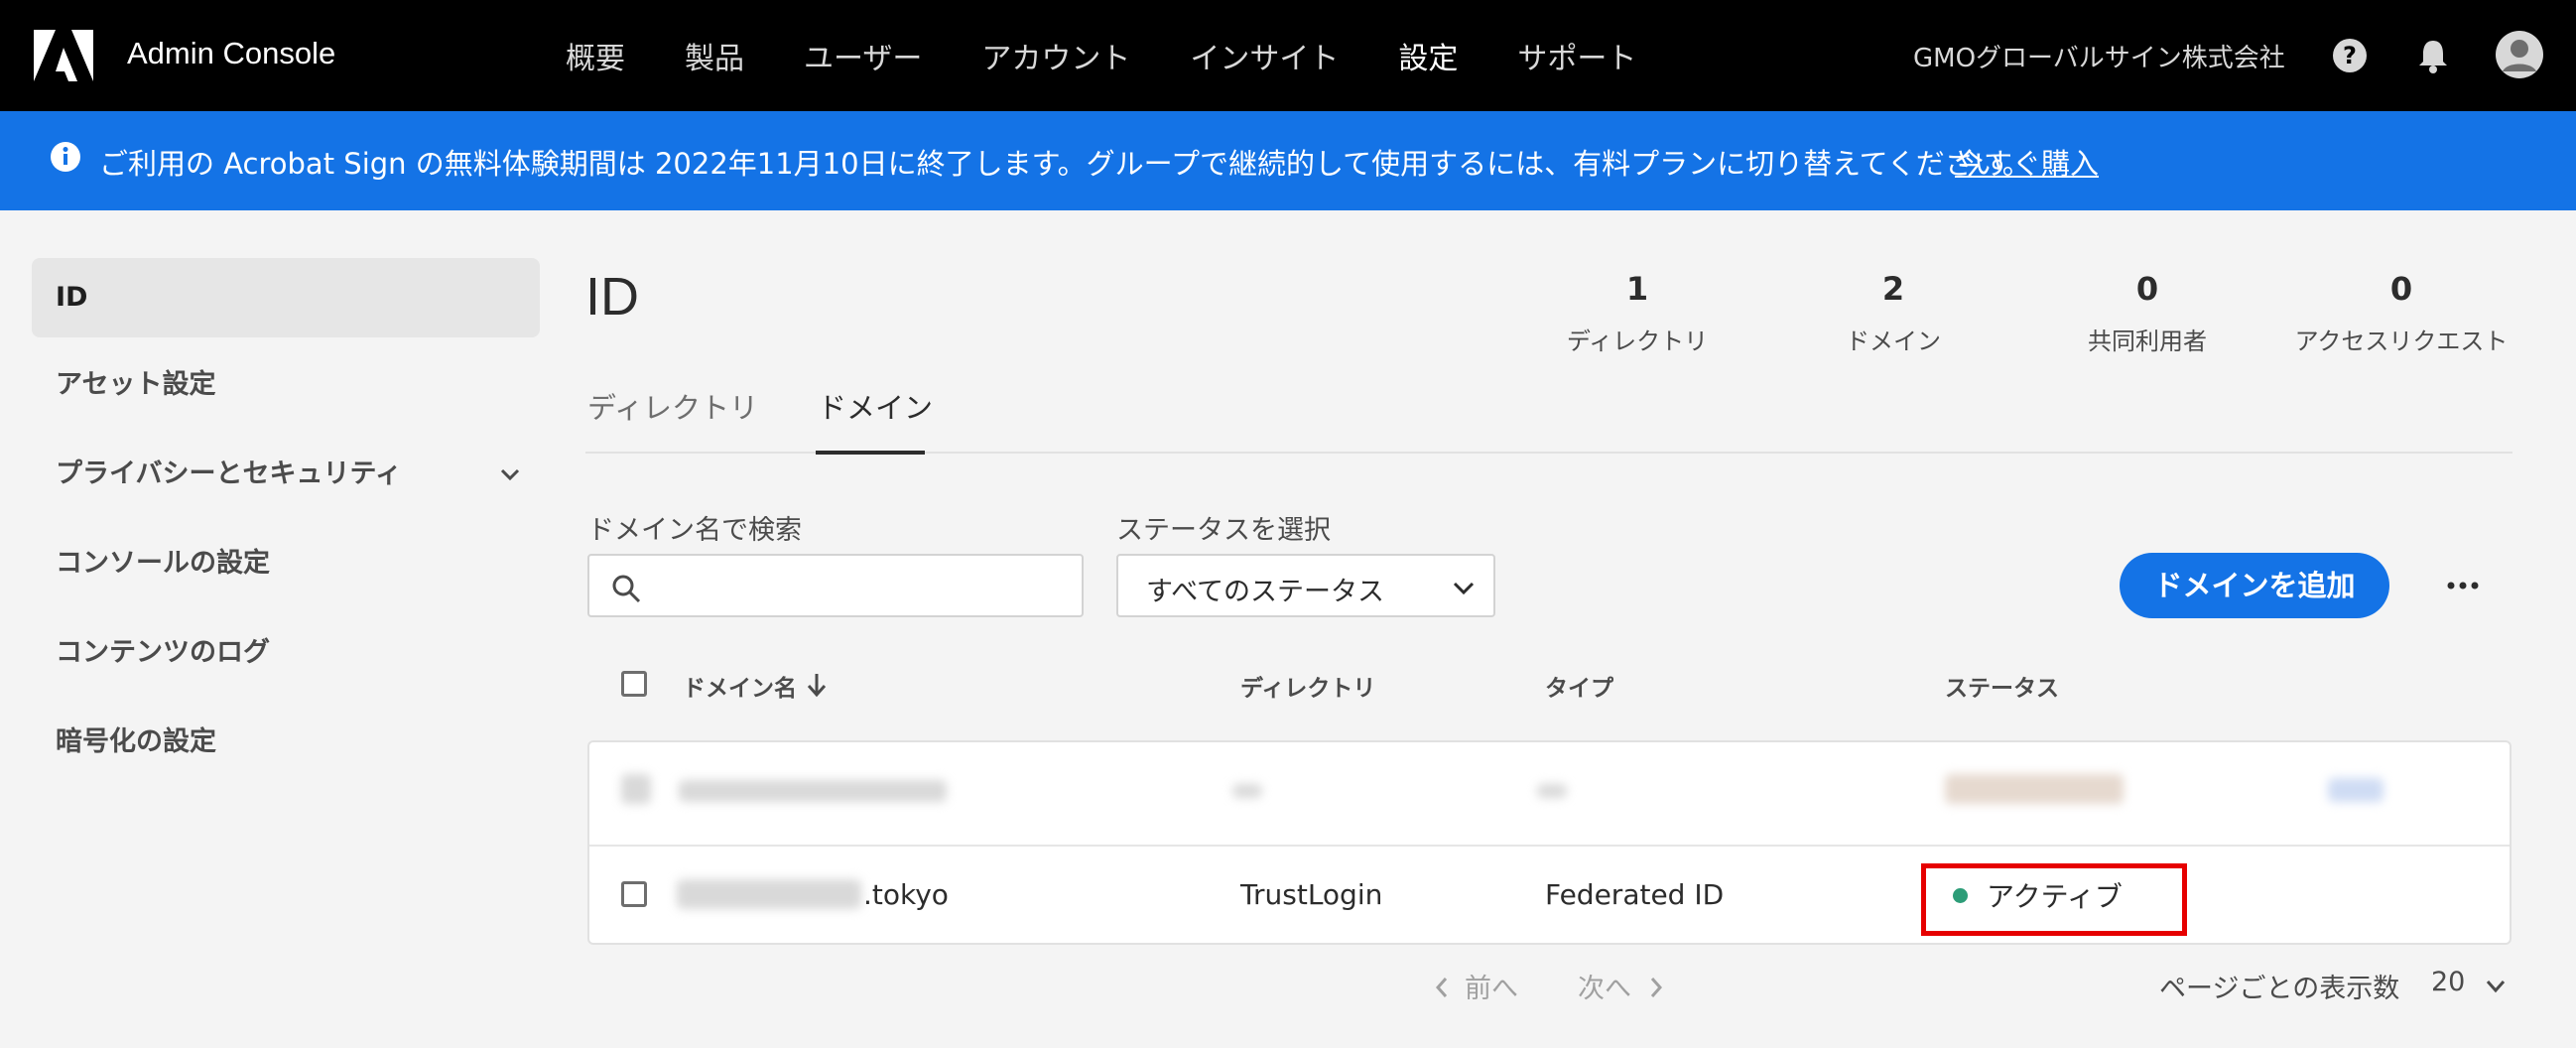 This screenshot has width=2576, height=1048. Describe the element at coordinates (817, 685) in the screenshot. I see `sort-arrow-down-icon` at that location.